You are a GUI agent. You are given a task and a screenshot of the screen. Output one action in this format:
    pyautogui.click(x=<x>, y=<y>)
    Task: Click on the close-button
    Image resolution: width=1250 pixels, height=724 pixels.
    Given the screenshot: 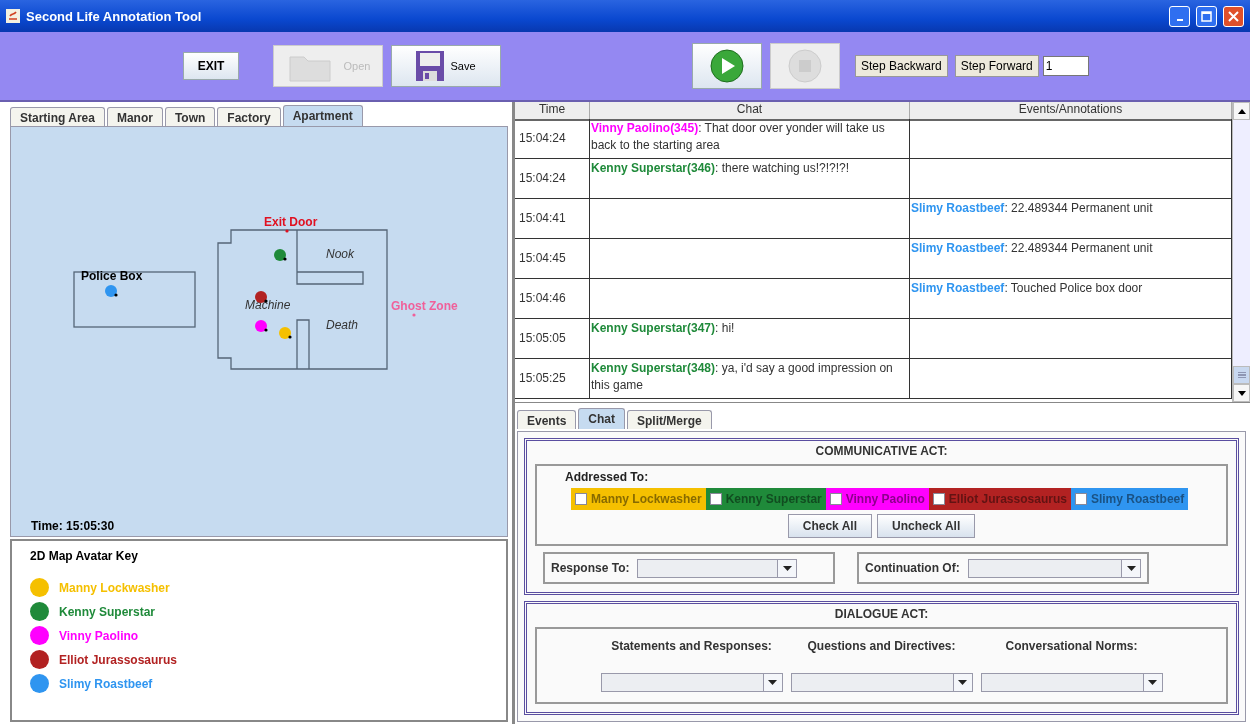 What is the action you would take?
    pyautogui.click(x=1233, y=16)
    